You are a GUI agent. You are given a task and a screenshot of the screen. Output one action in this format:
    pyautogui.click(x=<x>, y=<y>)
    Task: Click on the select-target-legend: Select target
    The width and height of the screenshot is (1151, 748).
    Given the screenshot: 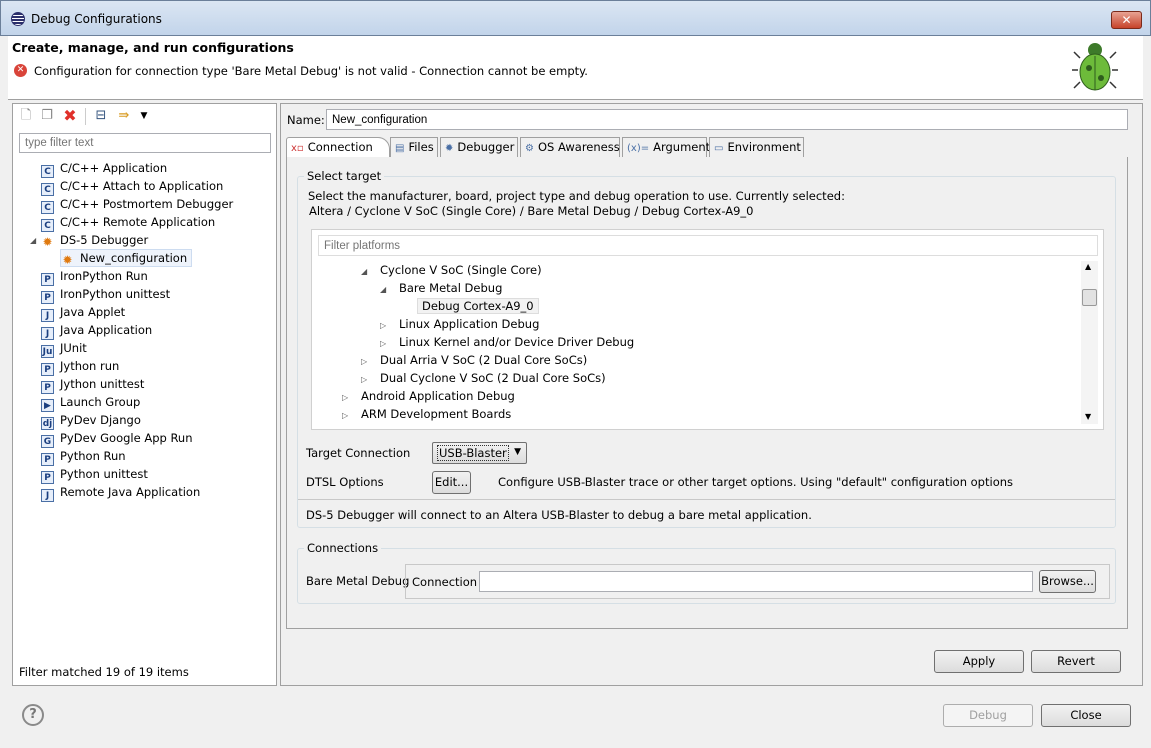 What is the action you would take?
    pyautogui.click(x=344, y=176)
    